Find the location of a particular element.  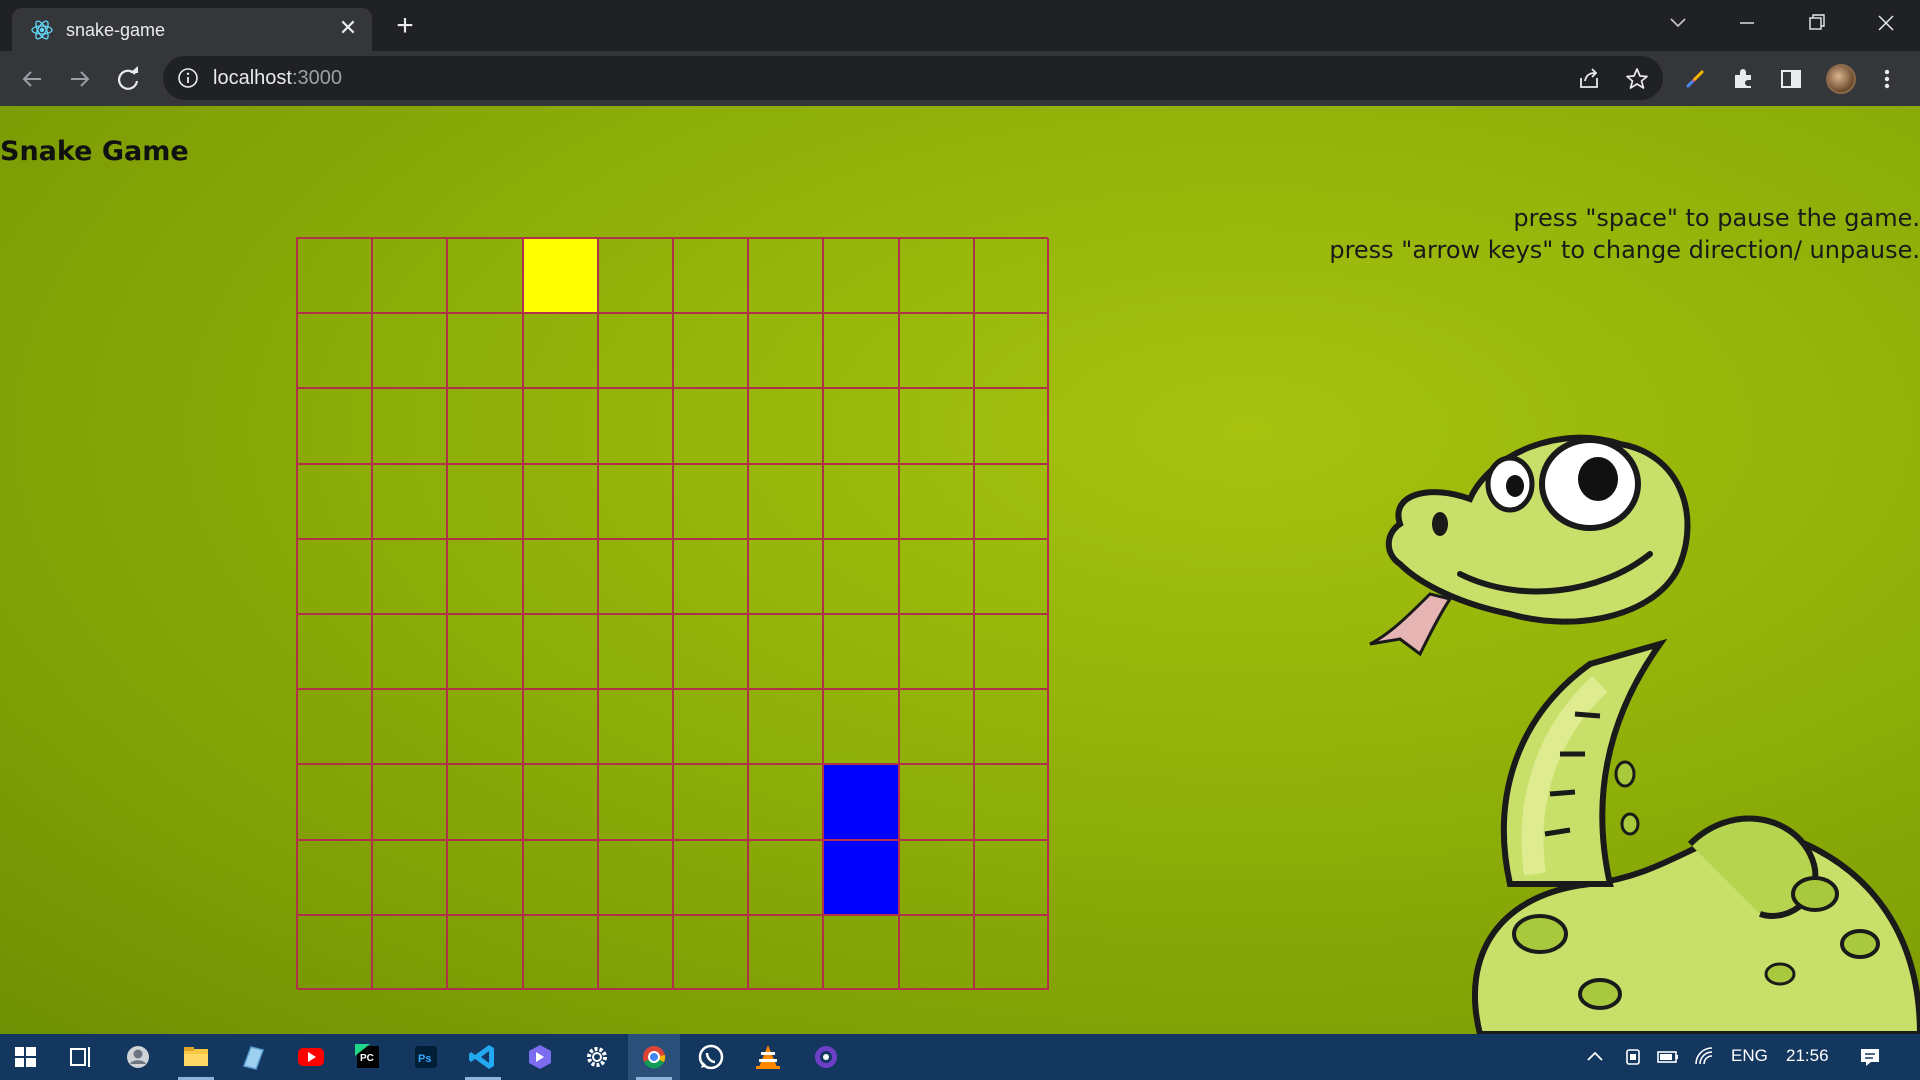

page-title: Snake Game is located at coordinates (94, 151).